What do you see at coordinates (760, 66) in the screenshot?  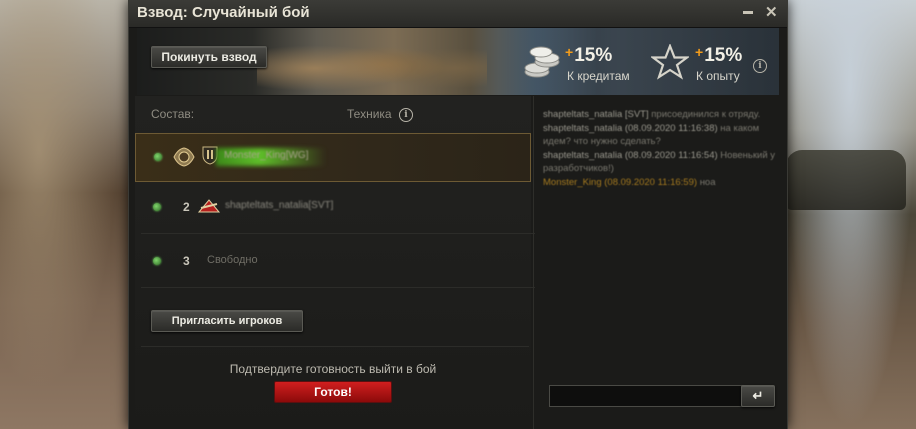 I see `bonus-info-icon: i` at bounding box center [760, 66].